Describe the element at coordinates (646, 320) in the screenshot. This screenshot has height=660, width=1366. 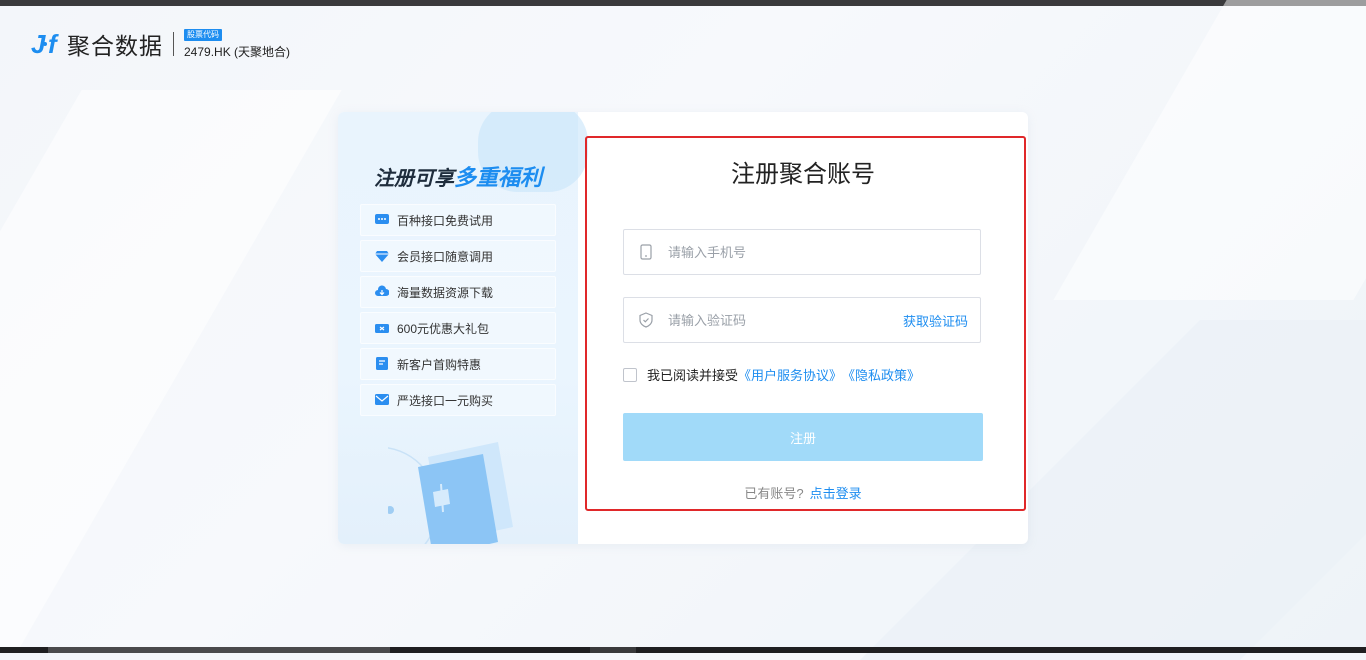
I see `shield-check-icon` at that location.